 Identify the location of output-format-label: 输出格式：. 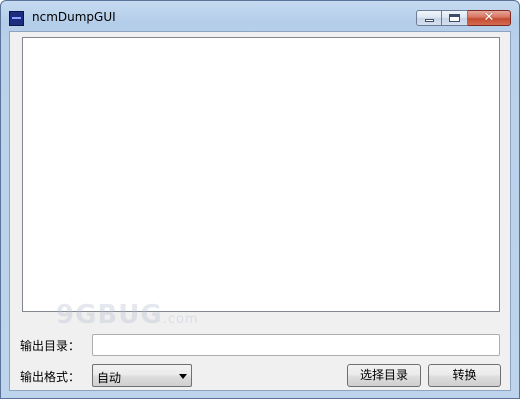
(50, 377).